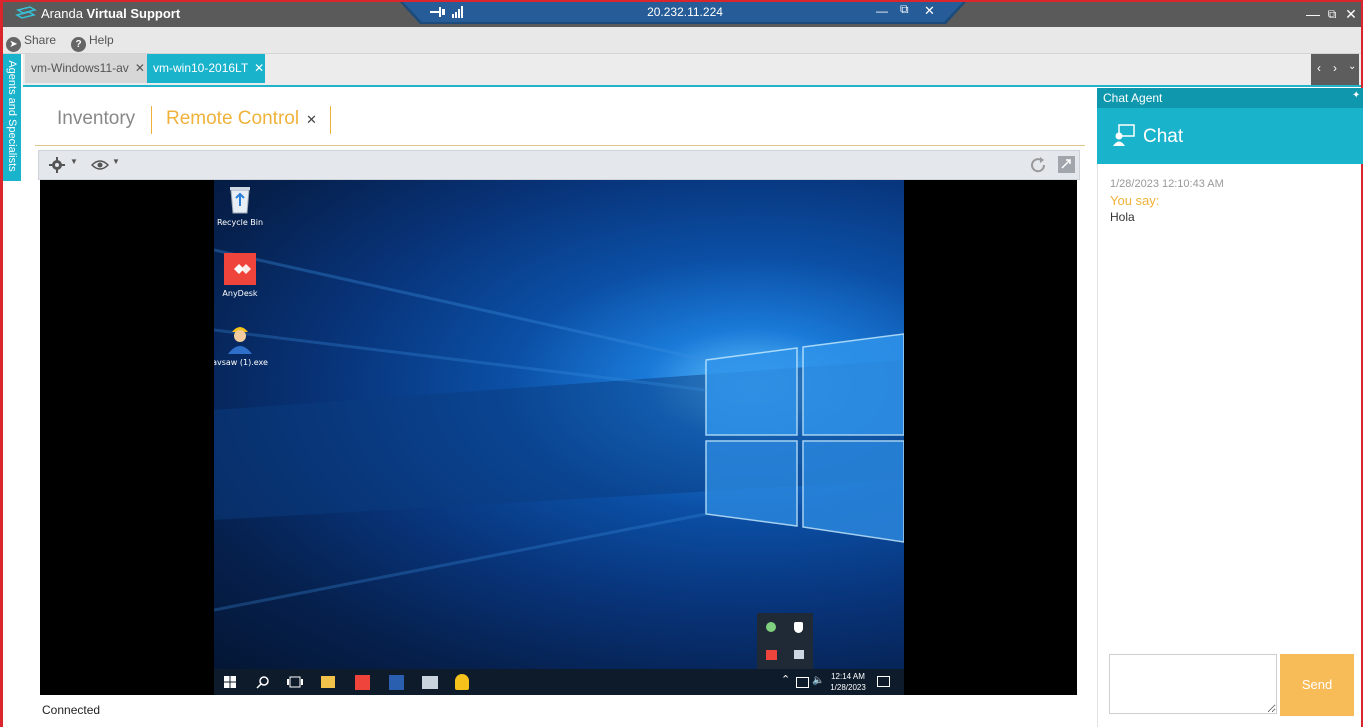 Image resolution: width=1363 pixels, height=727 pixels. Describe the element at coordinates (1319, 68) in the screenshot. I see `tab-prev-arrow-icon: ‹` at that location.